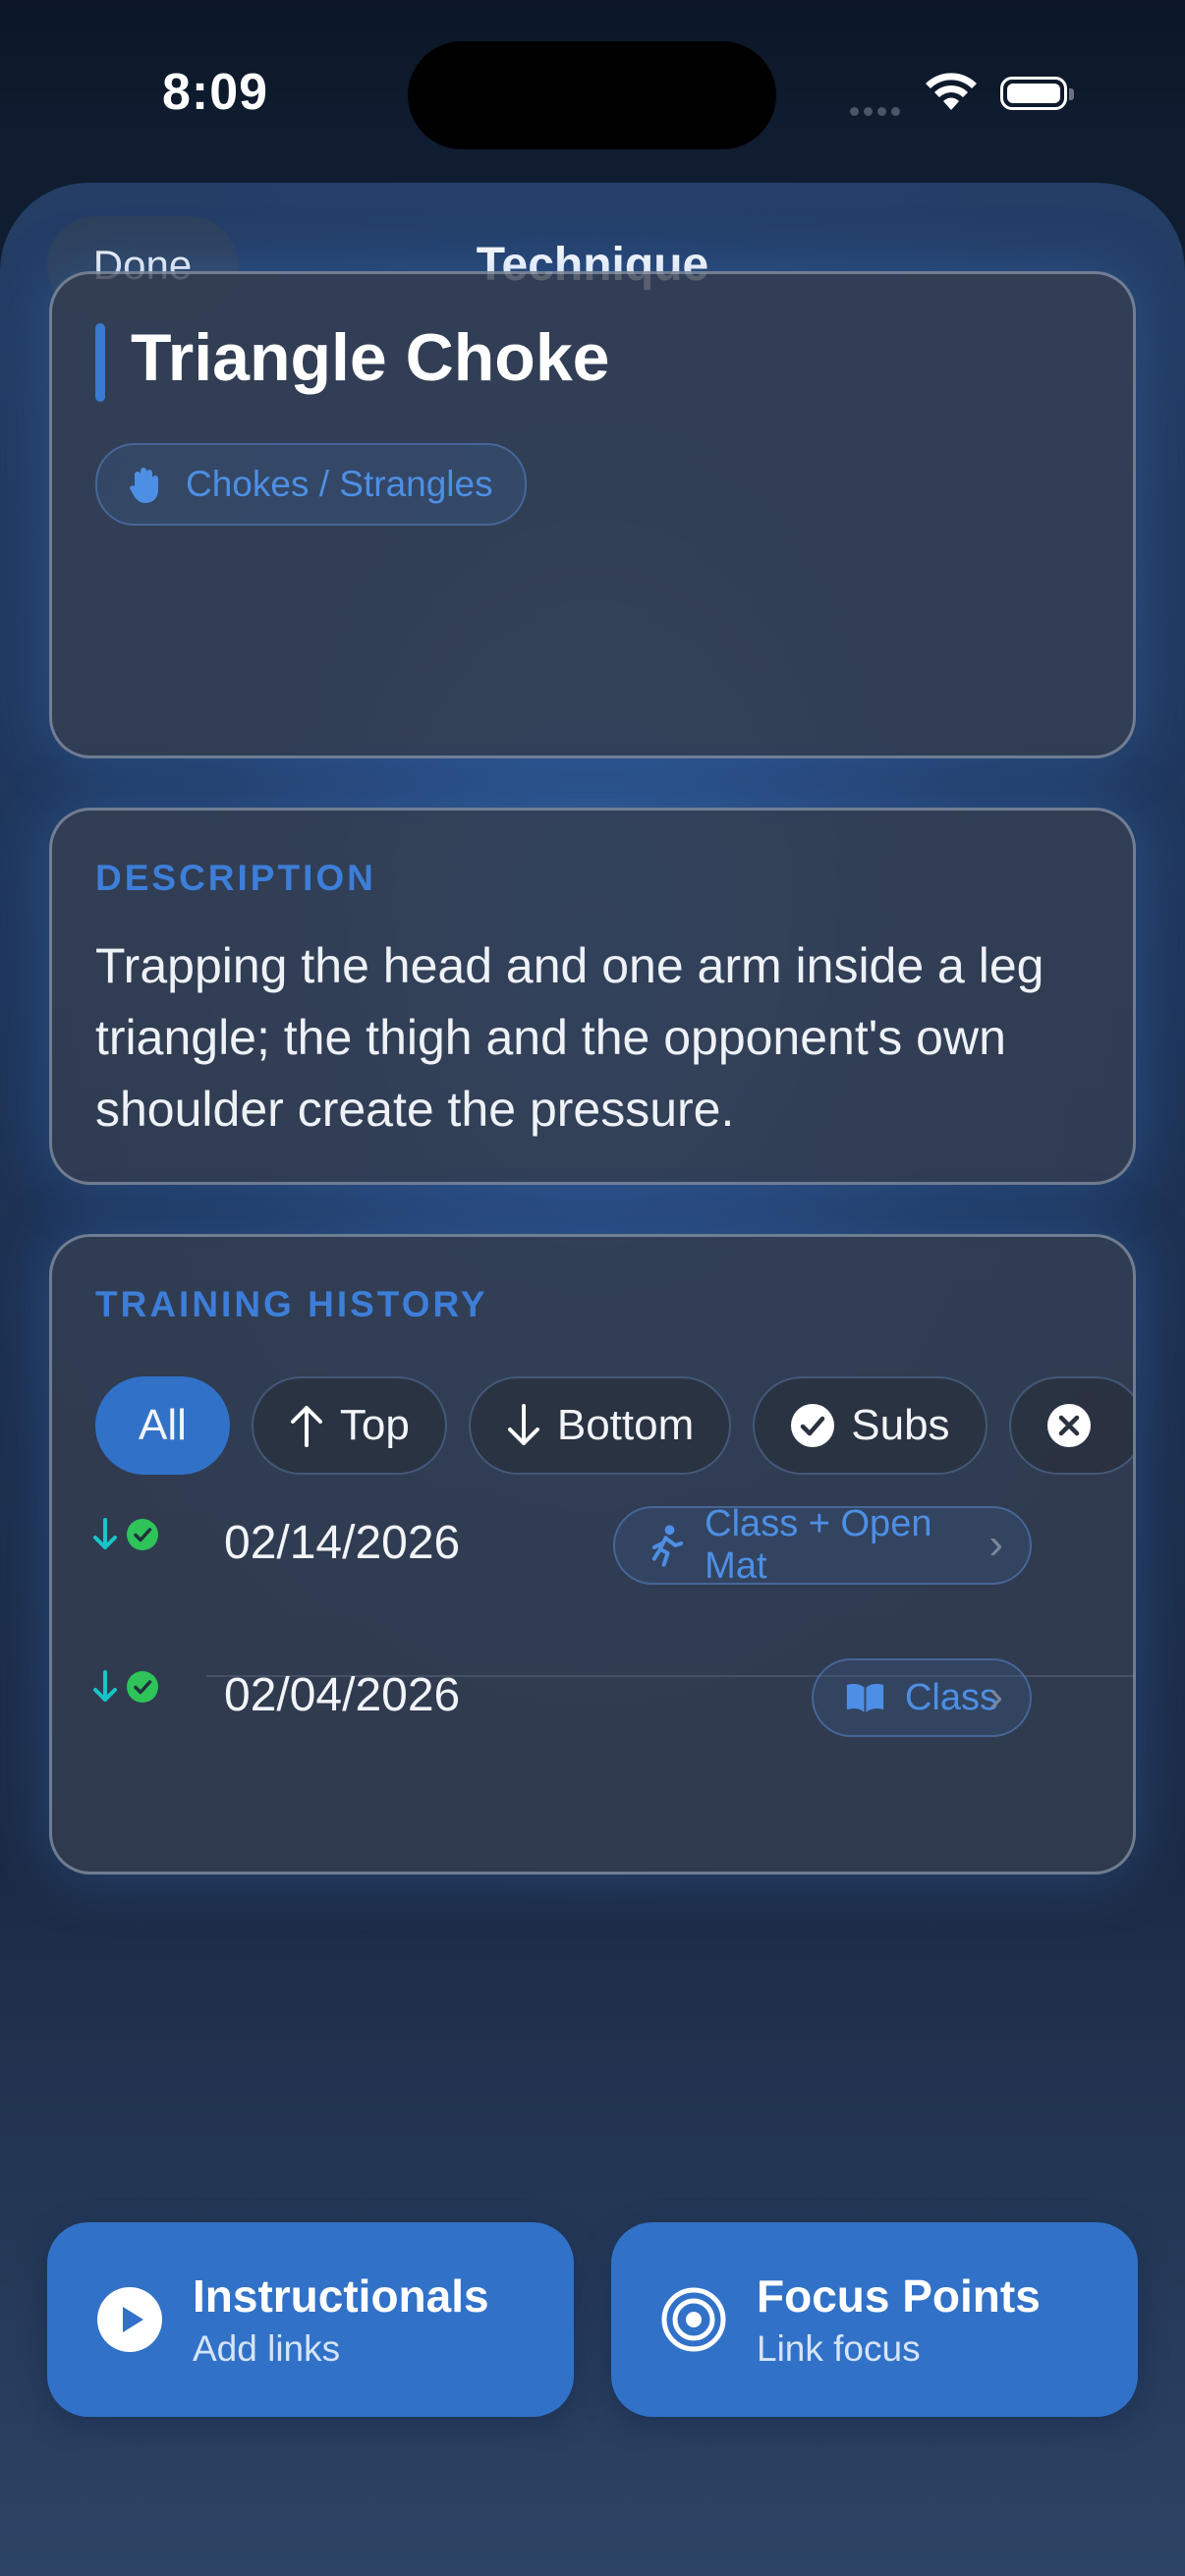 This screenshot has height=2576, width=1185. Describe the element at coordinates (216, 92) in the screenshot. I see `status-time: 8:09` at that location.